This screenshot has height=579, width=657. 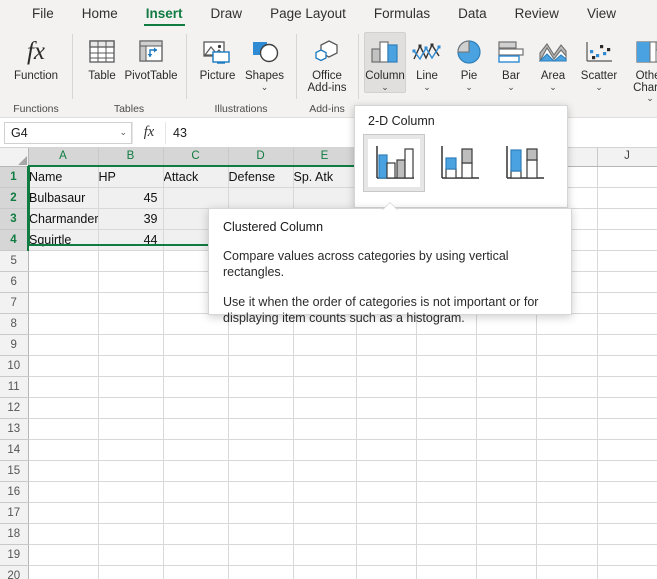 I want to click on column-header-j: J, so click(x=627, y=157).